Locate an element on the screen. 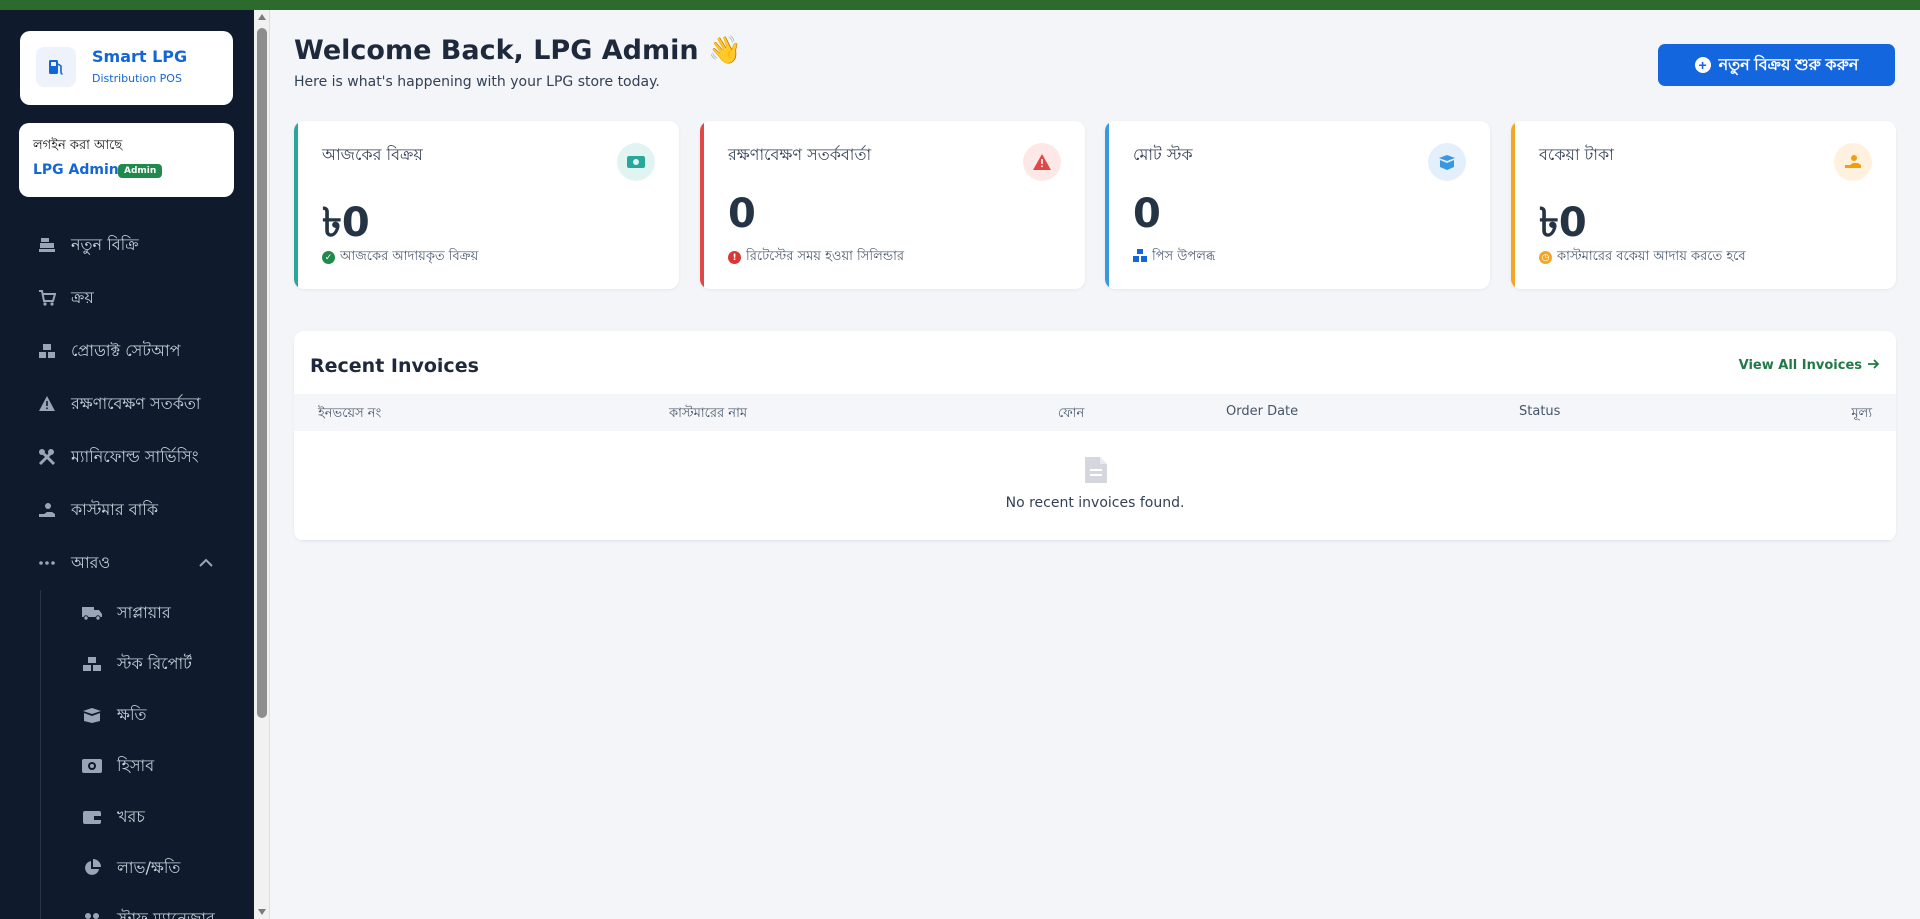  new-sale-button: + নতুন বিক্রয় শুরু করুন is located at coordinates (1776, 65).